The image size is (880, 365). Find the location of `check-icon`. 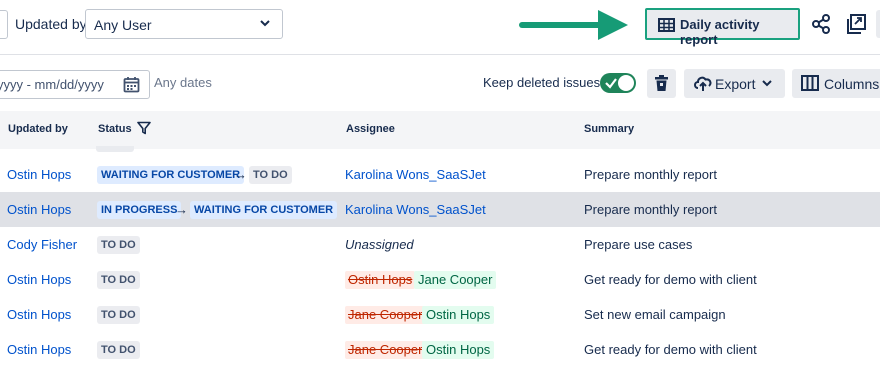

check-icon is located at coordinates (611, 83).